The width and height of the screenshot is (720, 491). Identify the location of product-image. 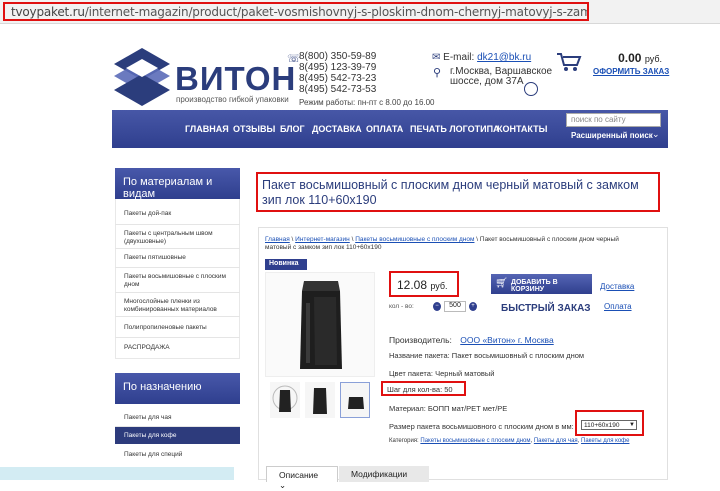
(320, 324).